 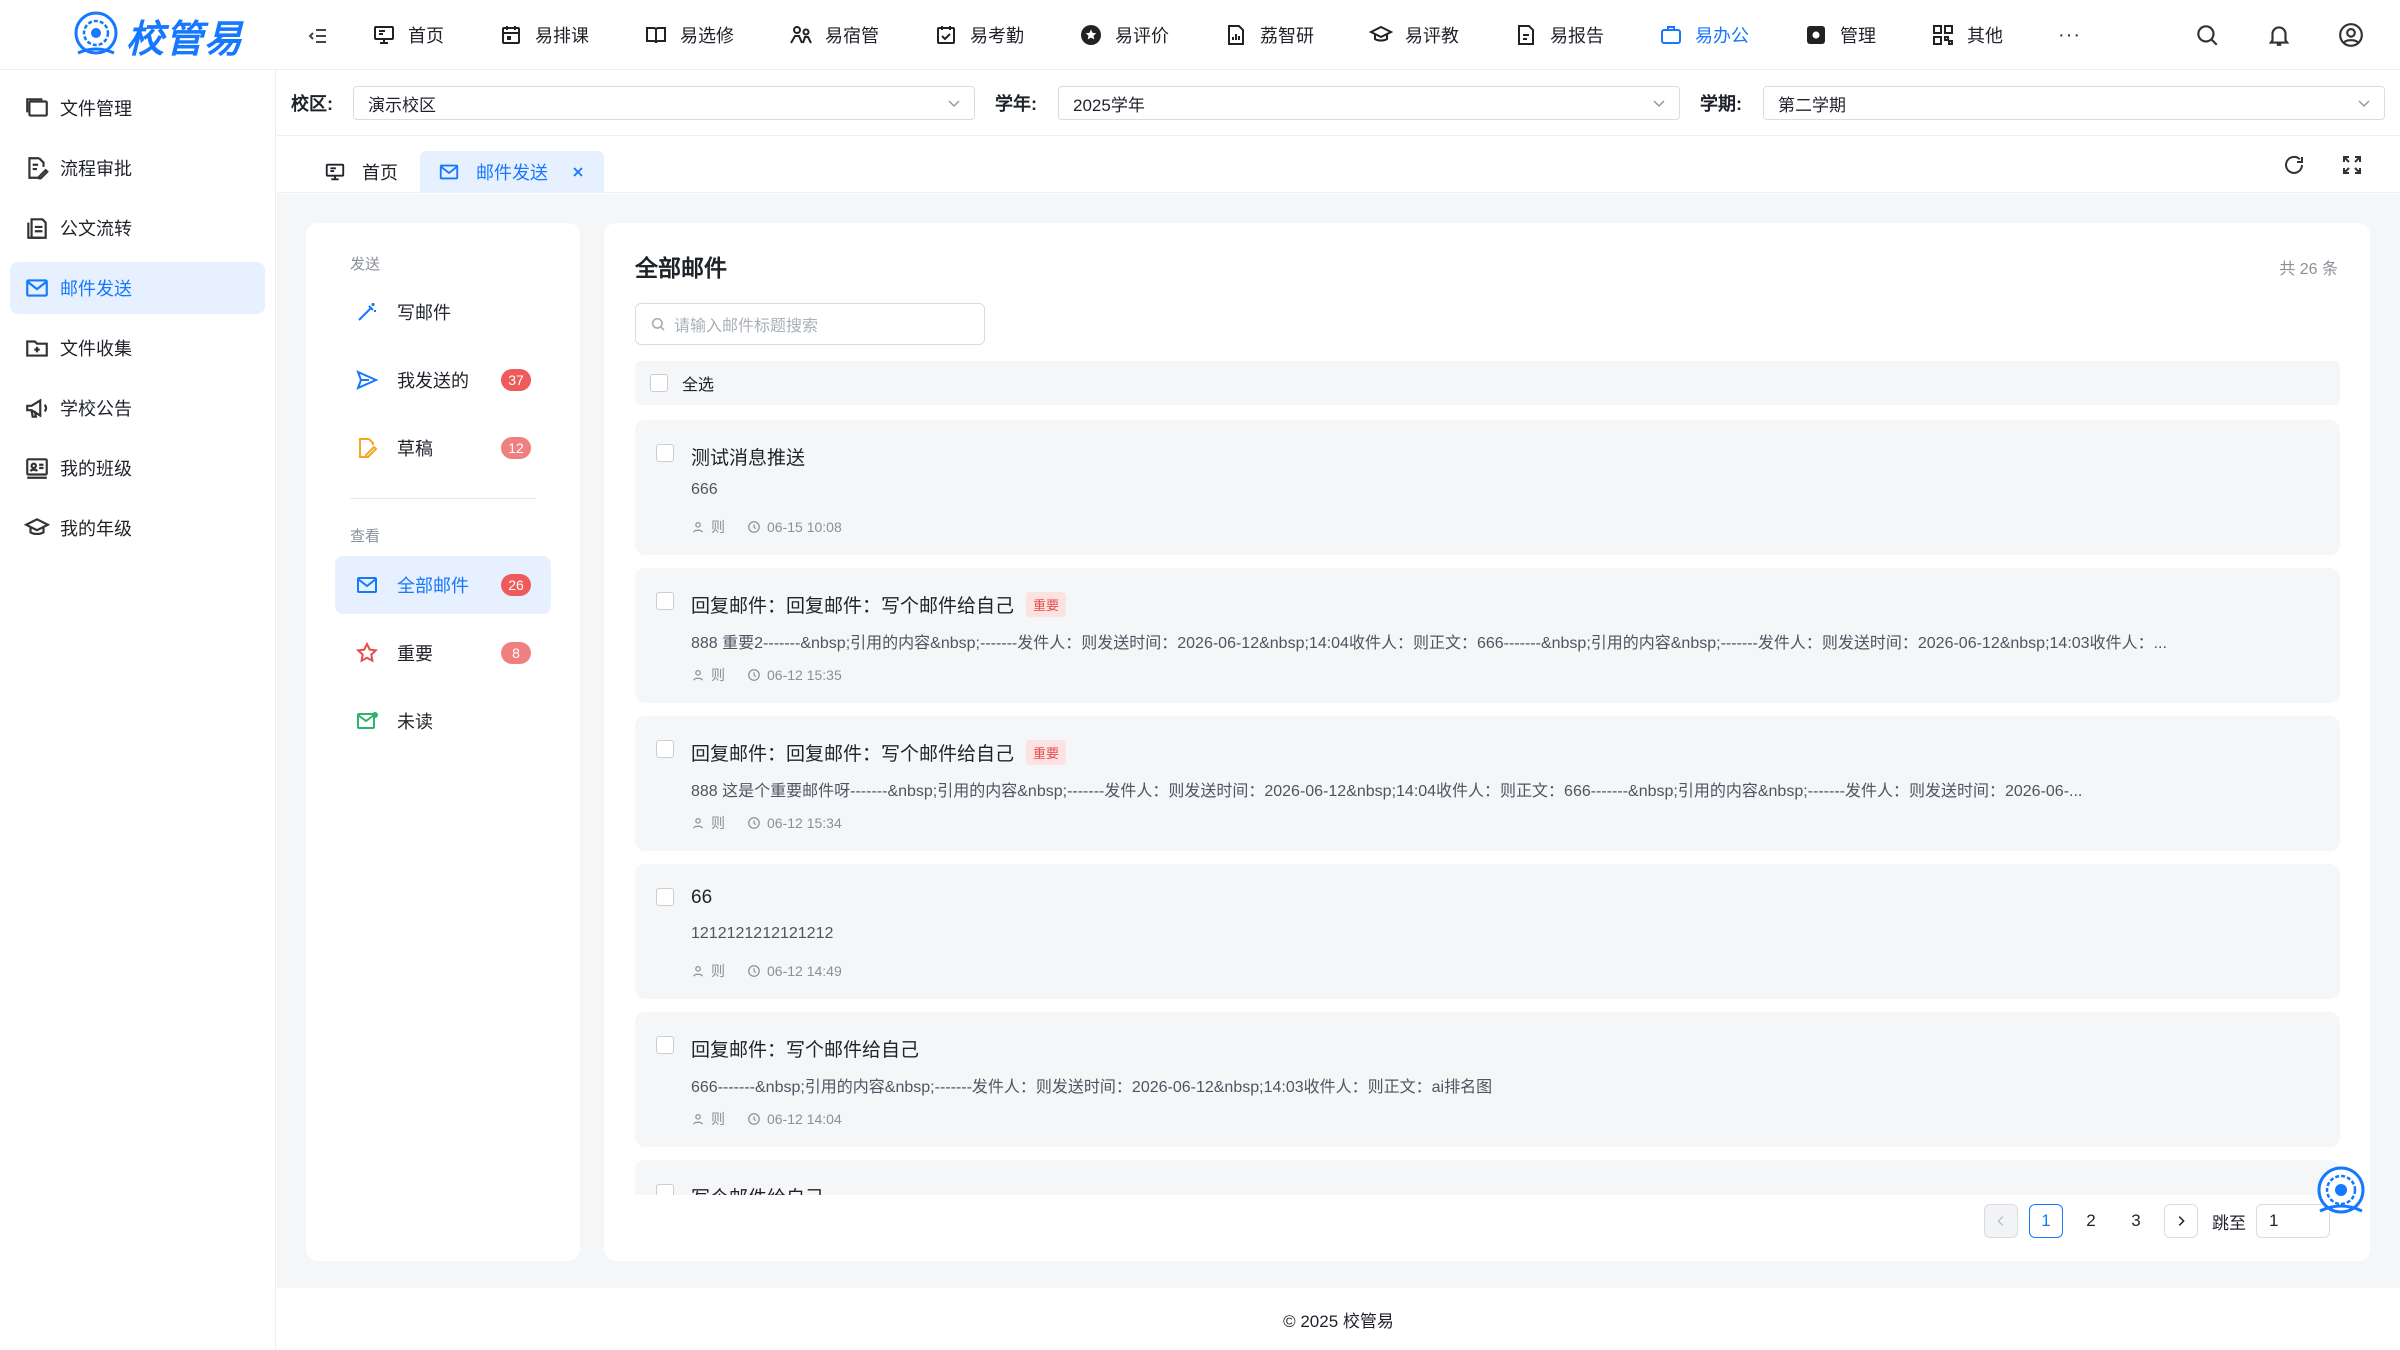 I want to click on fullscreen-icon, so click(x=2352, y=165).